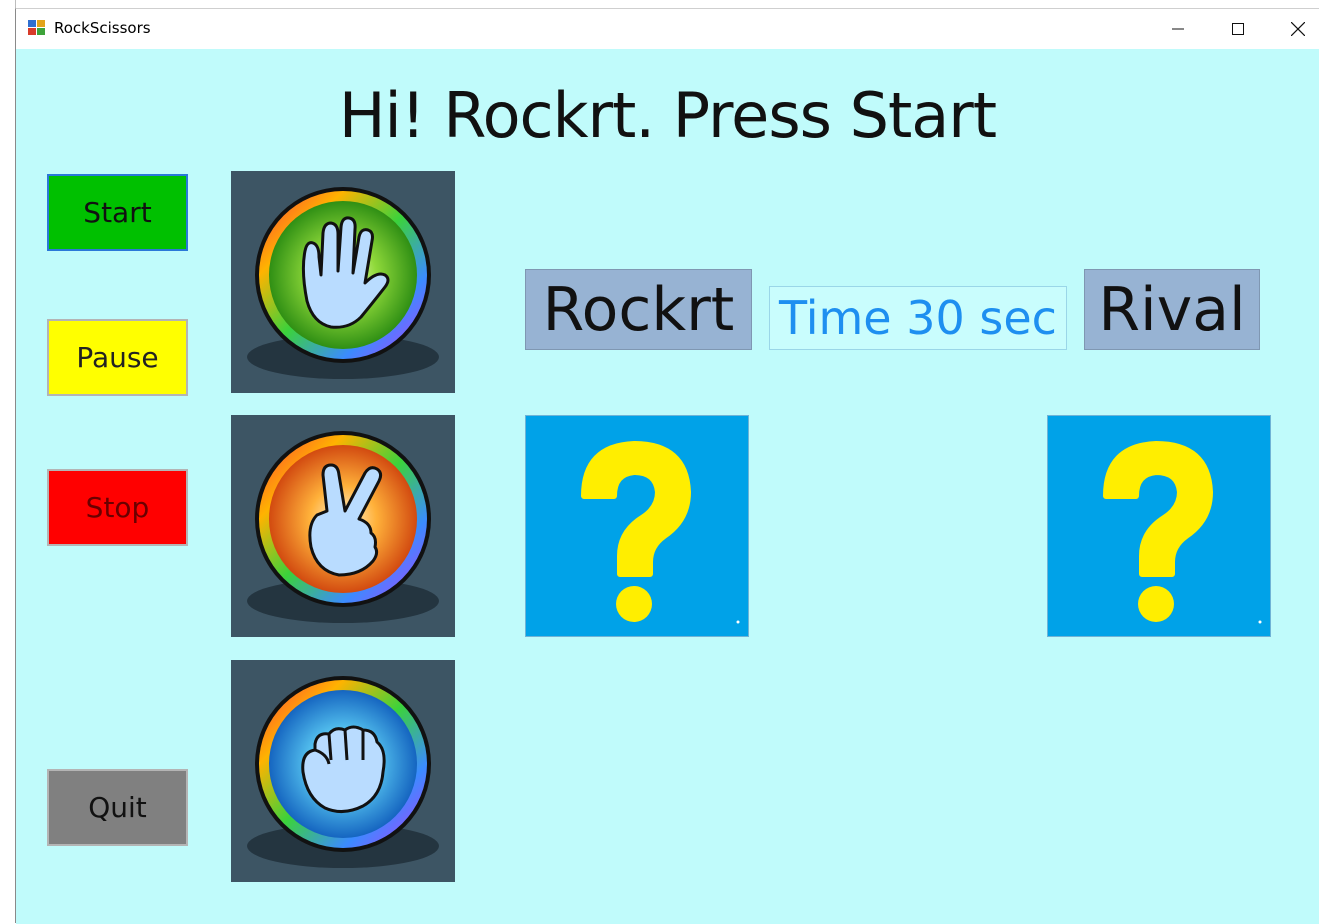  I want to click on maximize-button, so click(1238, 29).